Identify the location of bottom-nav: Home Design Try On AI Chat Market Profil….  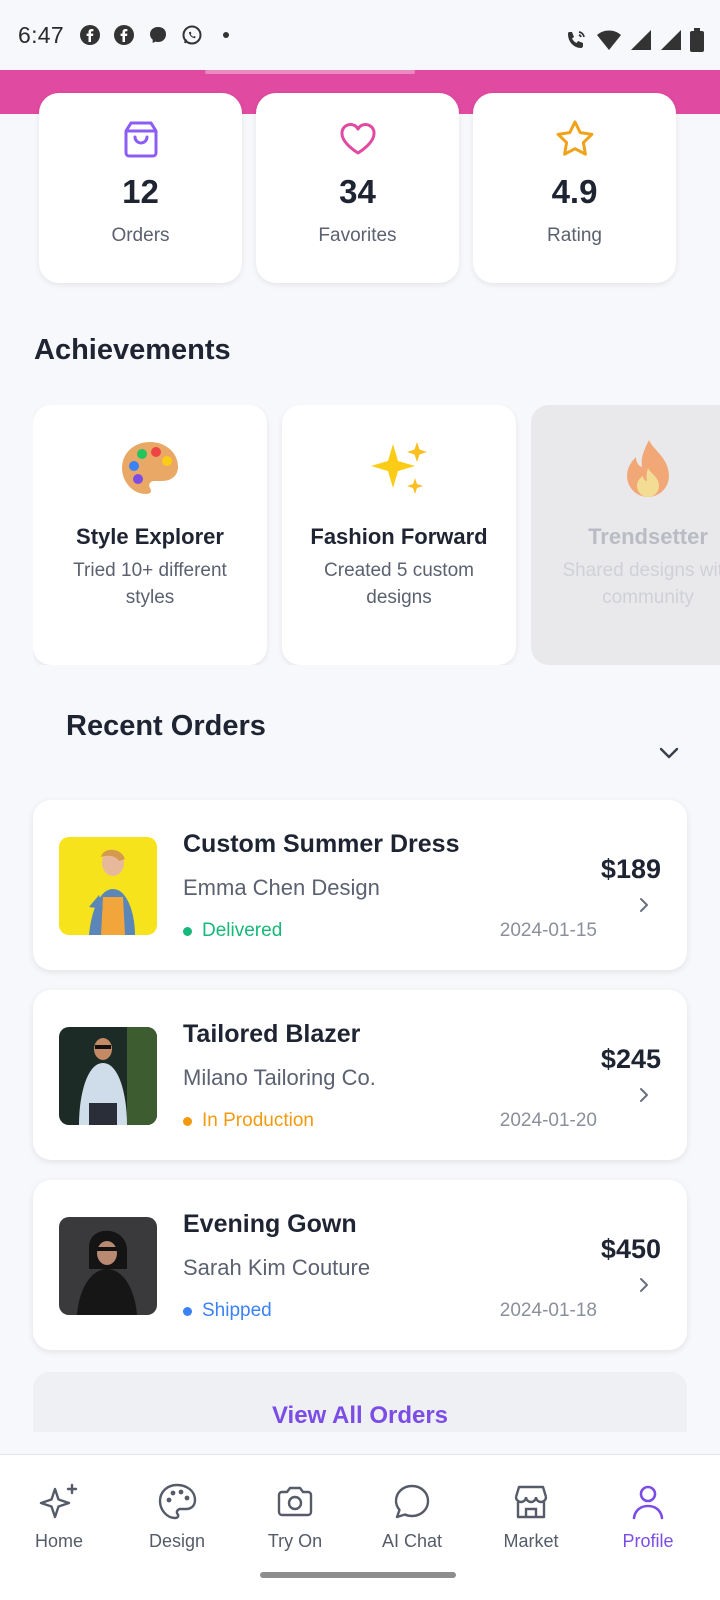
(360, 1527).